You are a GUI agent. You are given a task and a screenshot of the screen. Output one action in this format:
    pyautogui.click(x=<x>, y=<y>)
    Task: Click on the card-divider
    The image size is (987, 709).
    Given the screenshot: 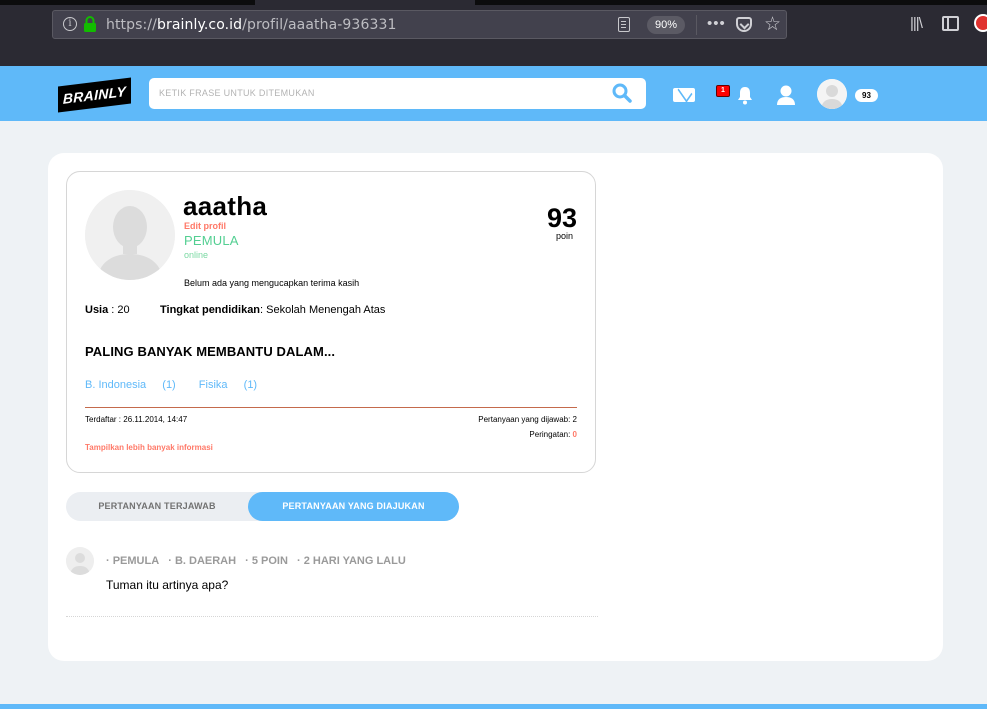 What is the action you would take?
    pyautogui.click(x=331, y=407)
    